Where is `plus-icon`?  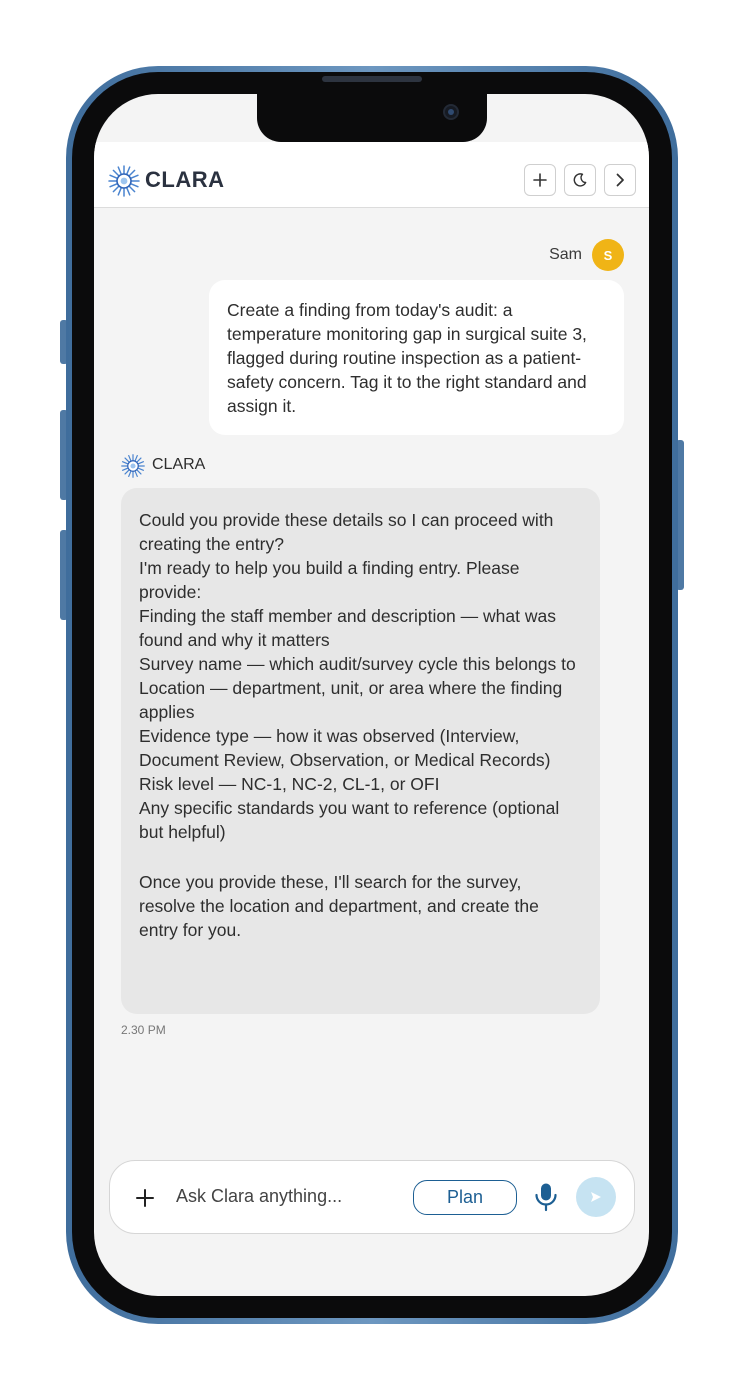
plus-icon is located at coordinates (540, 180).